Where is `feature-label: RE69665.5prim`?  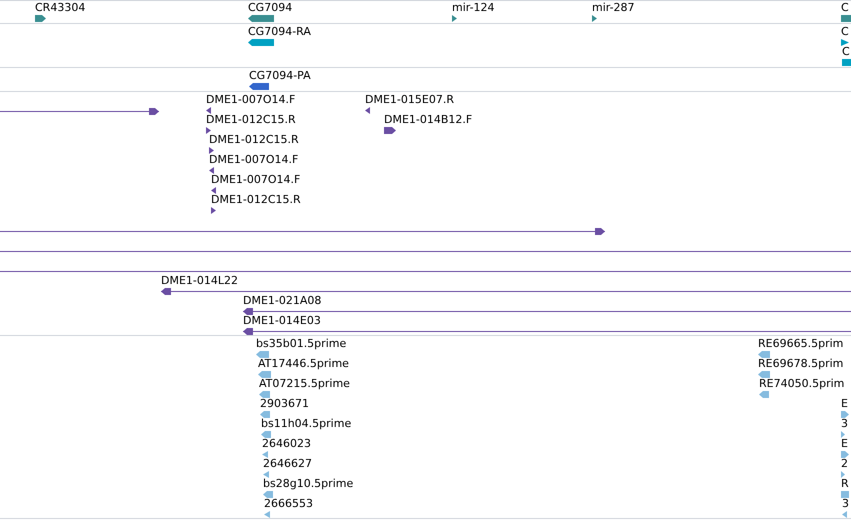 feature-label: RE69665.5prim is located at coordinates (801, 343).